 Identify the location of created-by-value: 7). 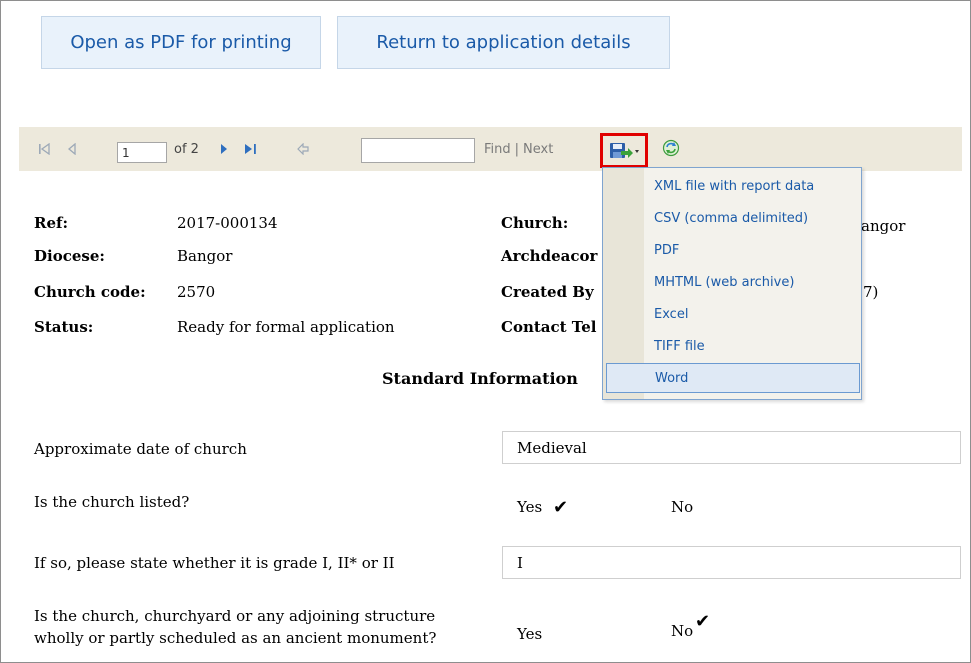
(871, 292).